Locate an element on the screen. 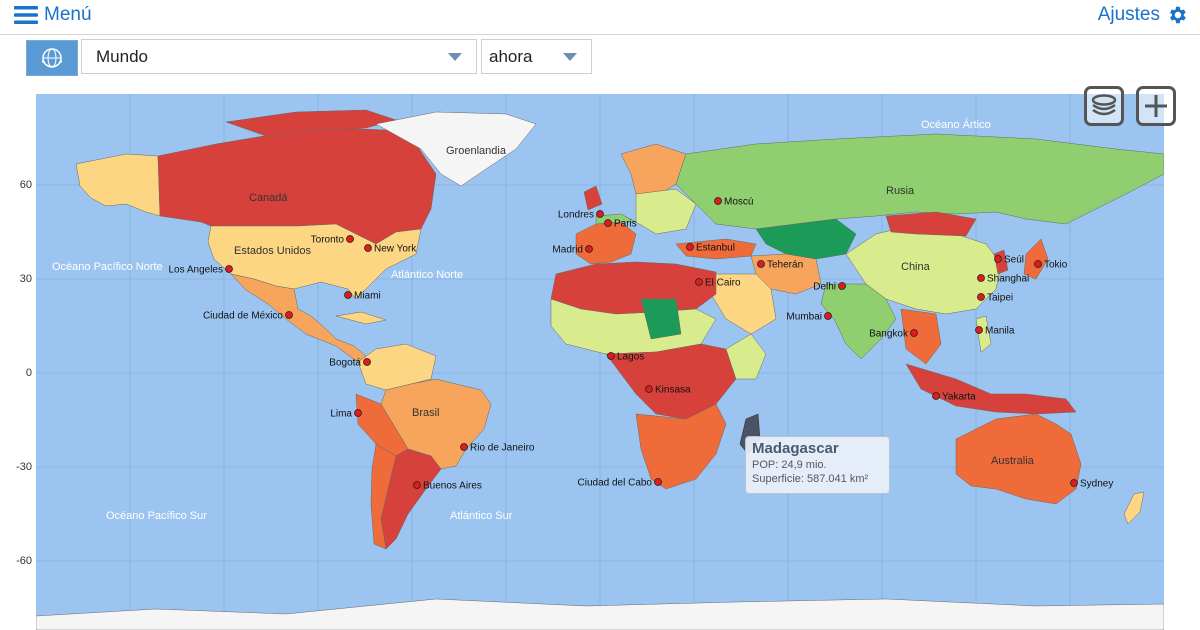 Image resolution: width=1200 pixels, height=630 pixels. city-marker-sydney is located at coordinates (1074, 483).